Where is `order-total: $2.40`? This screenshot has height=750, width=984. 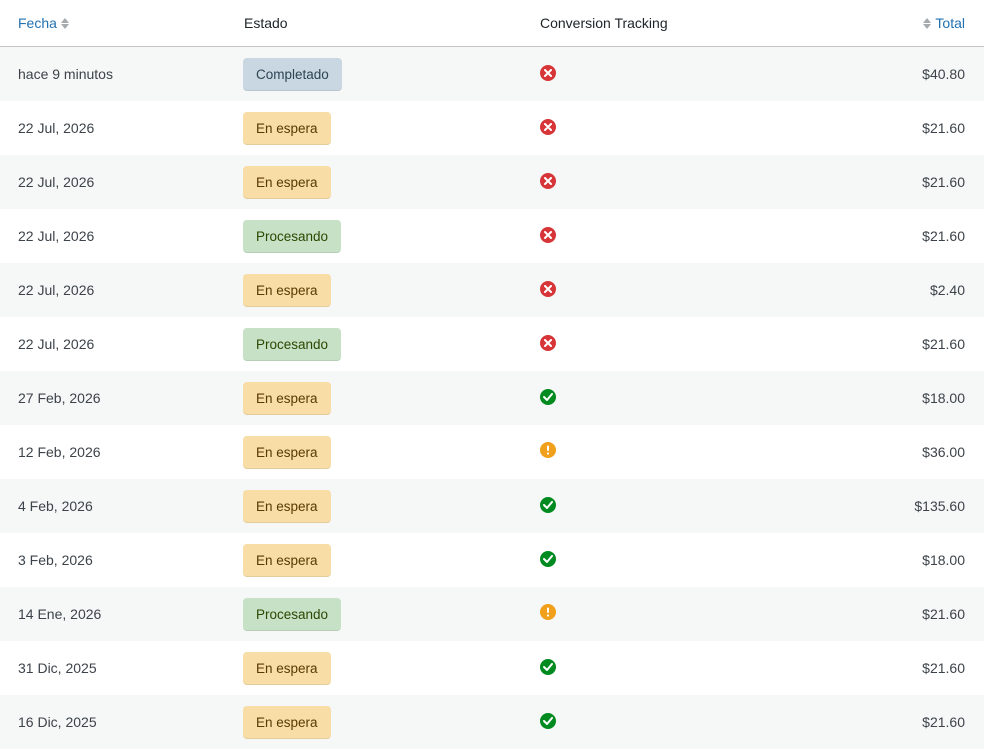
order-total: $2.40 is located at coordinates (947, 290).